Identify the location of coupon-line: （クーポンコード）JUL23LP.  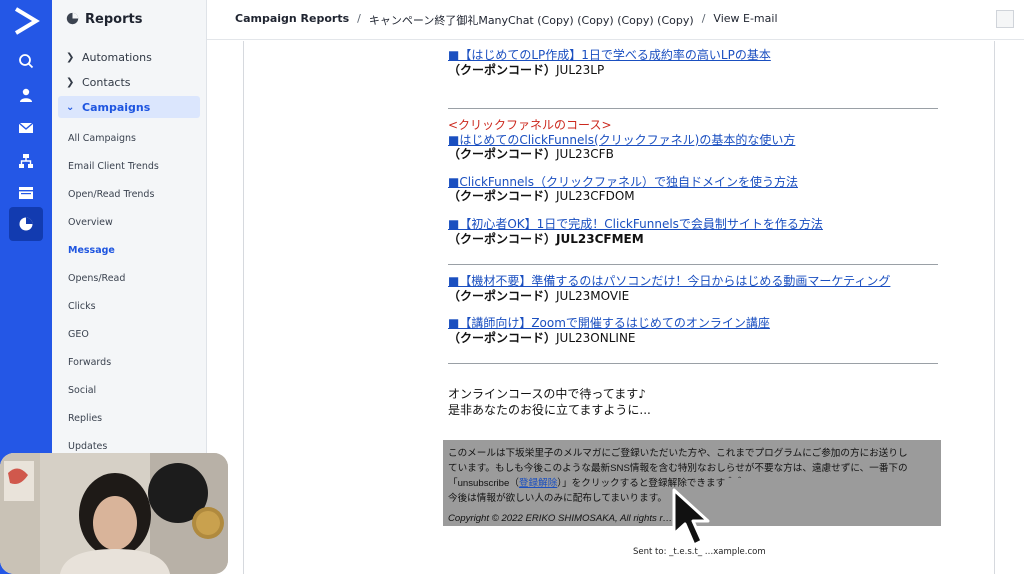
(526, 69).